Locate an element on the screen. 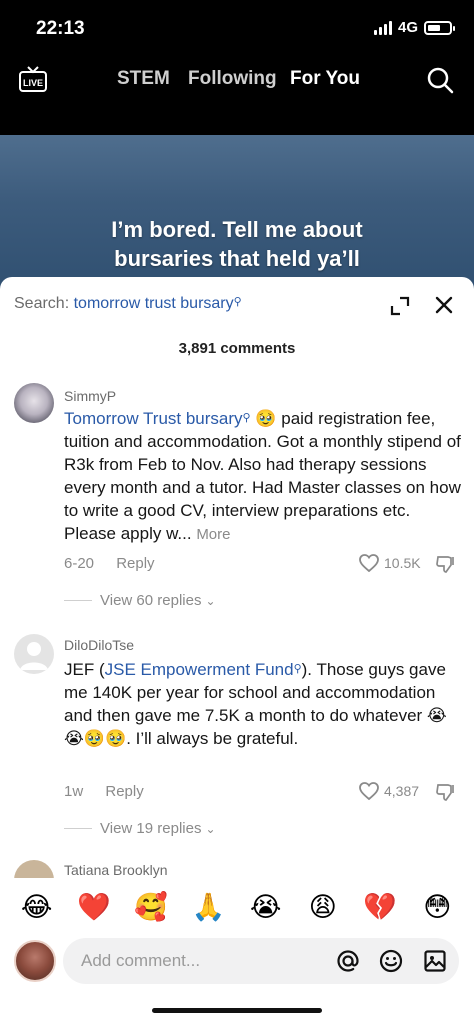 The height and width of the screenshot is (1025, 474). my-avatar is located at coordinates (35, 961).